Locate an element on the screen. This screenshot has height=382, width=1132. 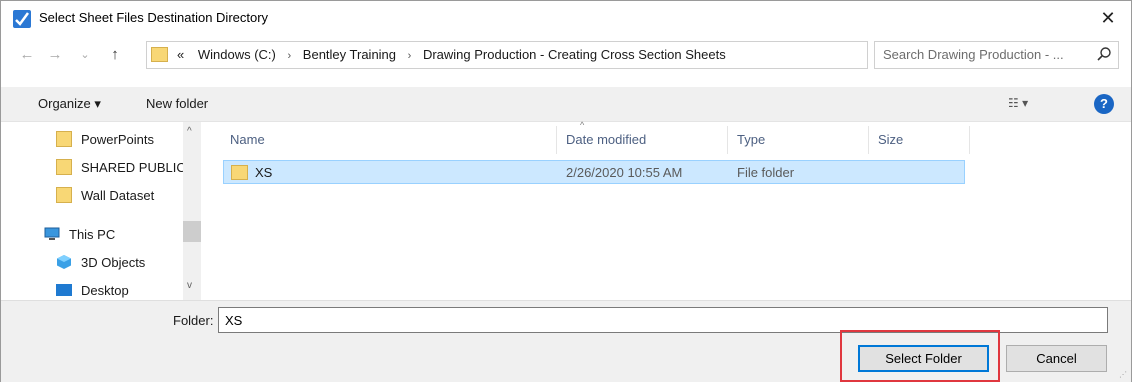
nav-item-3d-objects: 3D Objects is located at coordinates (91, 263).